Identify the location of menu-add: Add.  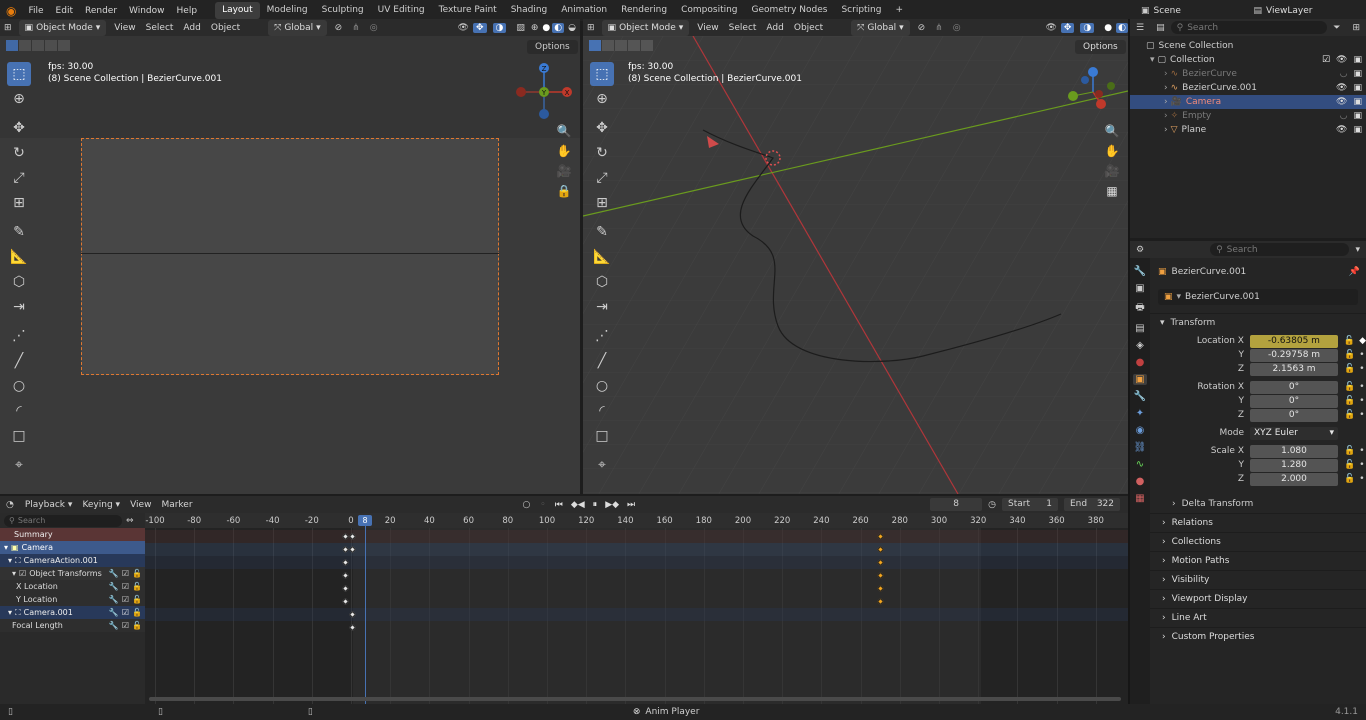
(774, 28).